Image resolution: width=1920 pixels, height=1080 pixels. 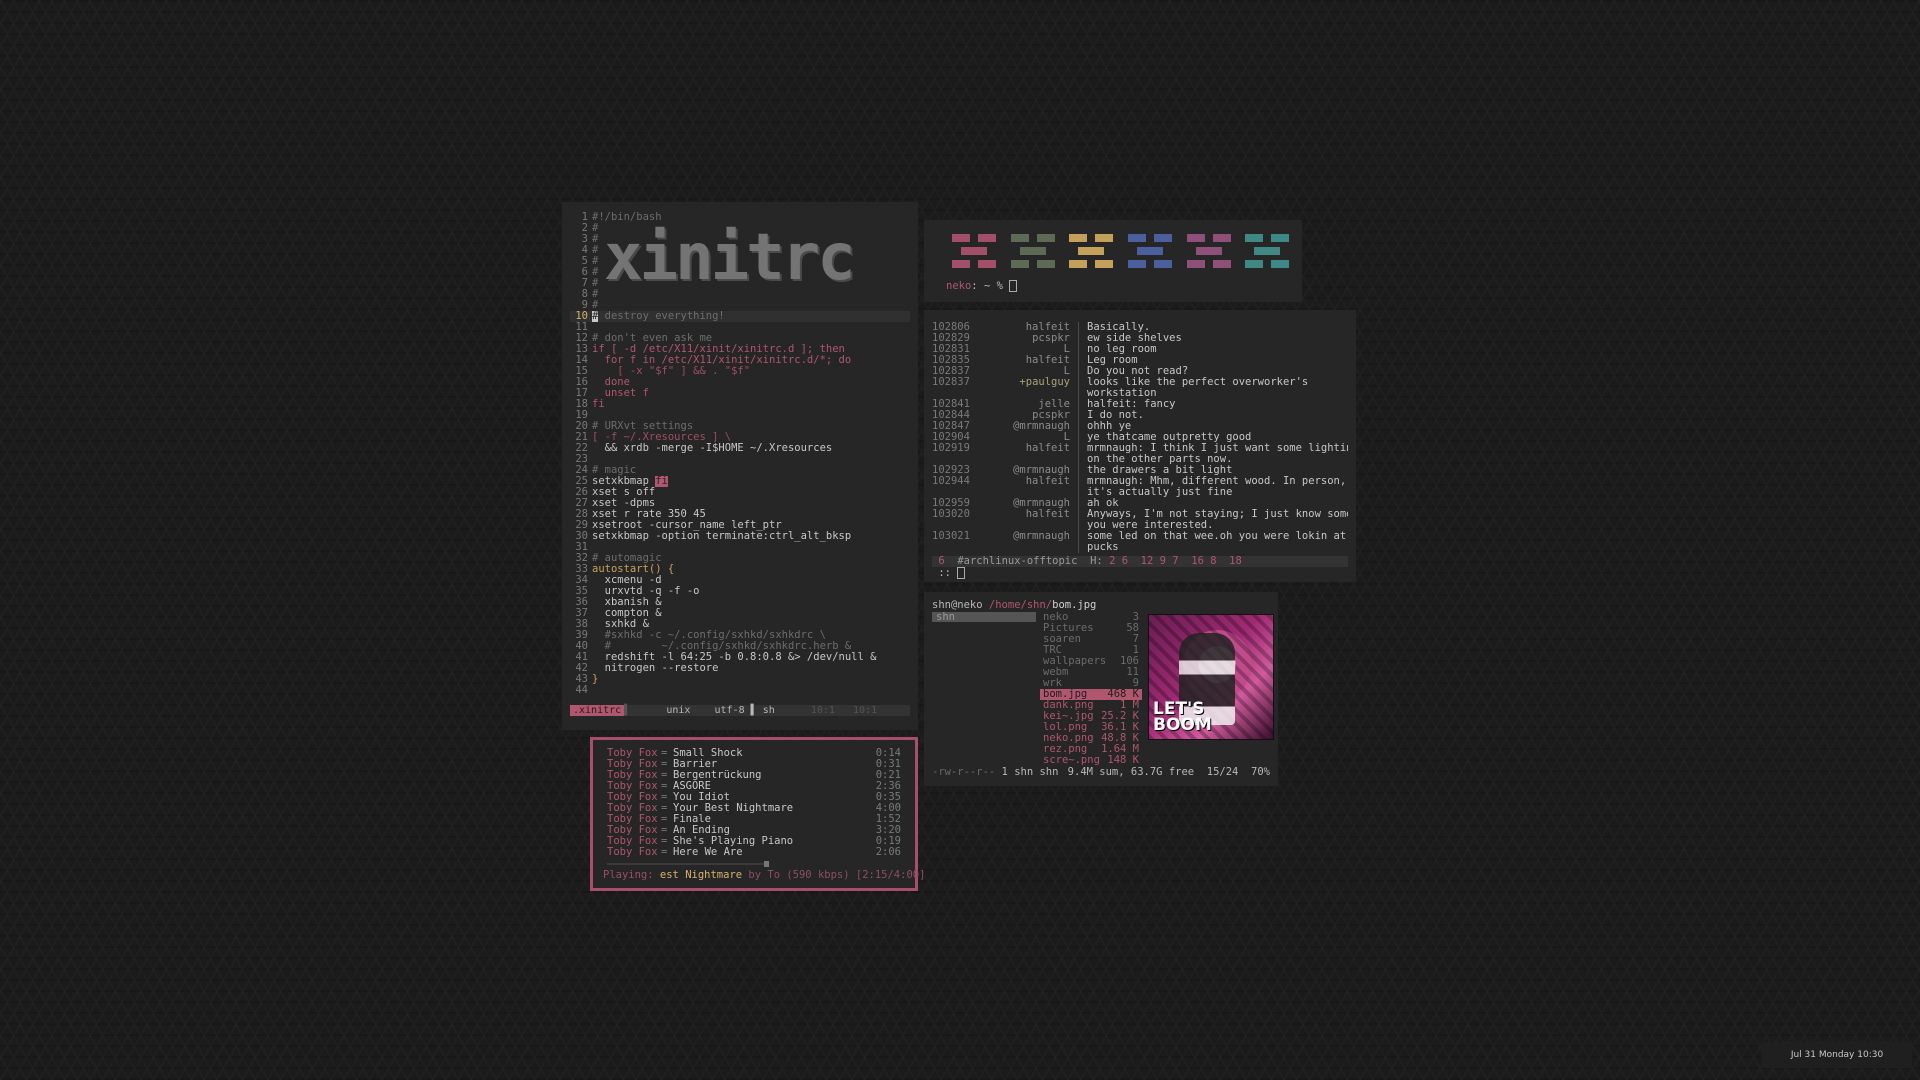 I want to click on line-number: 38, so click(x=581, y=624).